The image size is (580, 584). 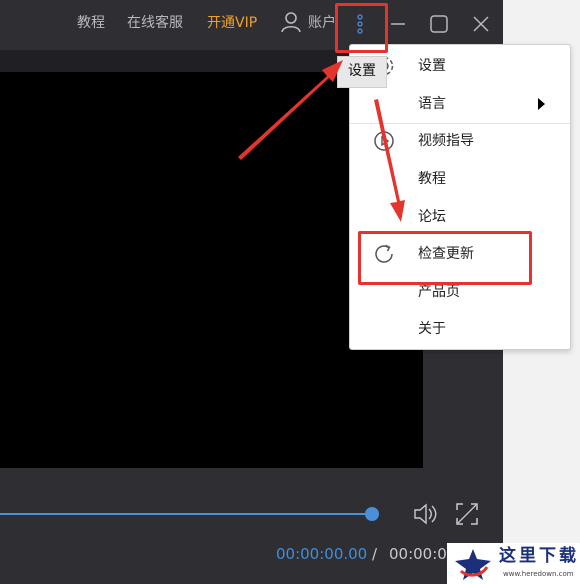 What do you see at coordinates (322, 554) in the screenshot?
I see `current-time: 00:00:00.00` at bounding box center [322, 554].